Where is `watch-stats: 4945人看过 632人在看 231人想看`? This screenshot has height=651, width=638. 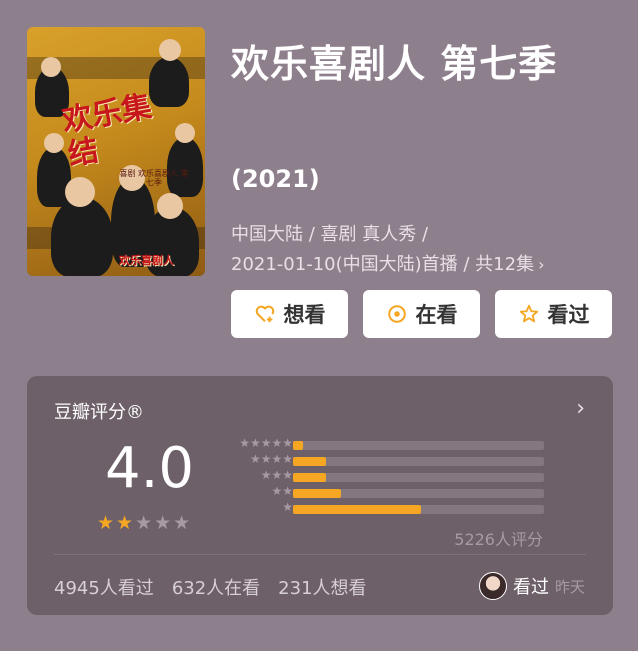 watch-stats: 4945人看过 632人在看 231人想看 is located at coordinates (210, 587).